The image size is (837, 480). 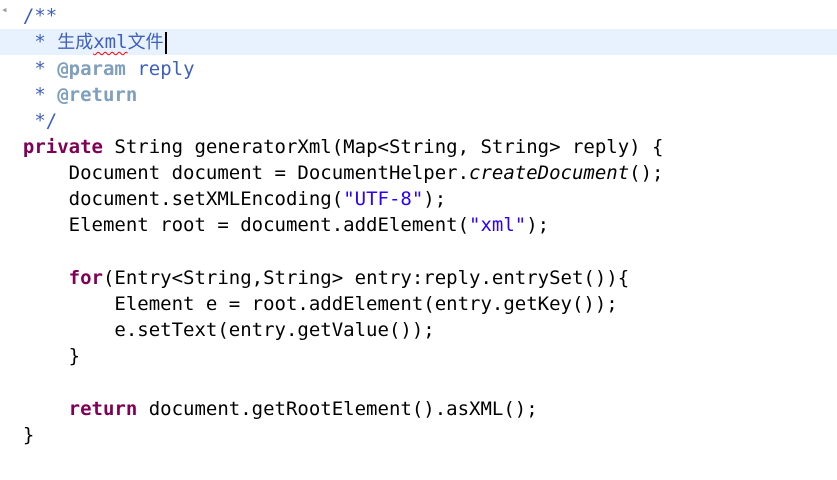 I want to click on code-text: Document document = DocumentHelper., so click(x=246, y=173).